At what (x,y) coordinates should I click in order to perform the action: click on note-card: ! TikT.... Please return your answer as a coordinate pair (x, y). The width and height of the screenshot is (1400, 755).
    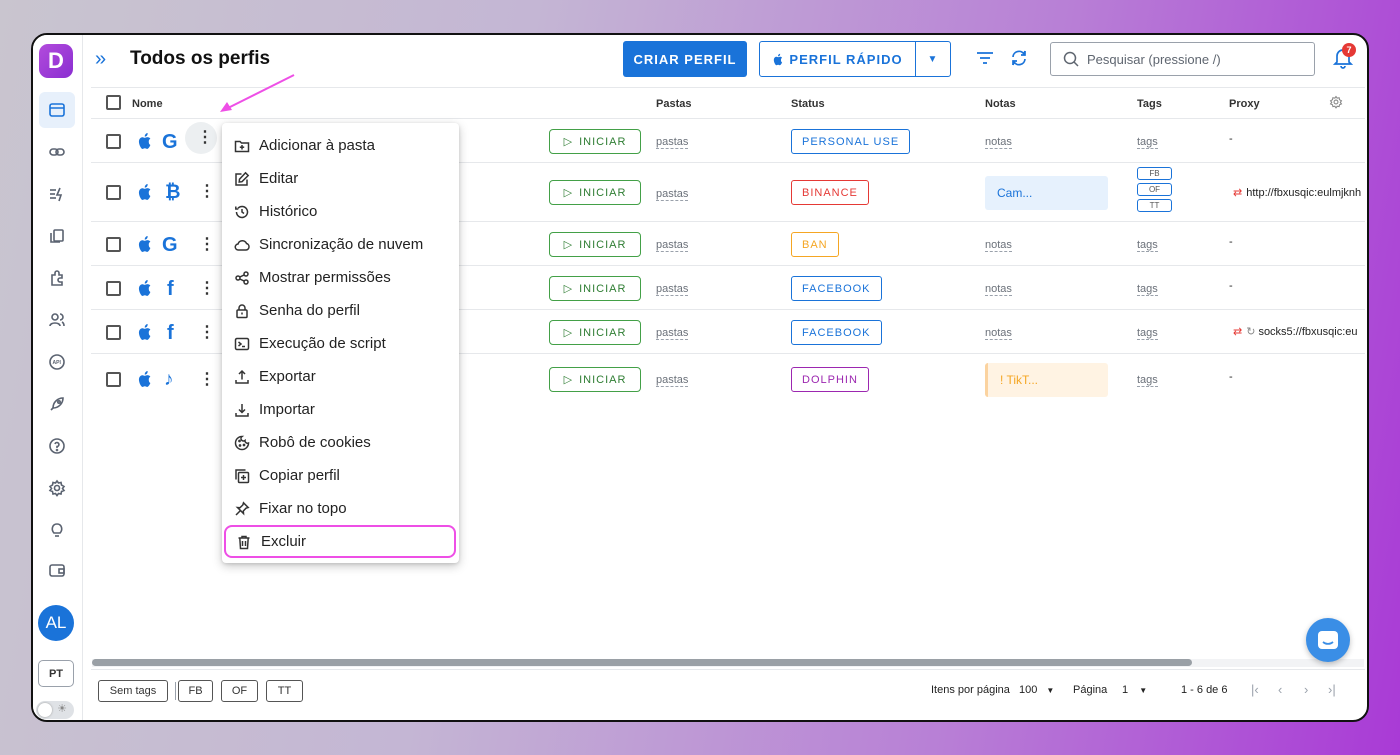
    Looking at the image, I should click on (1046, 380).